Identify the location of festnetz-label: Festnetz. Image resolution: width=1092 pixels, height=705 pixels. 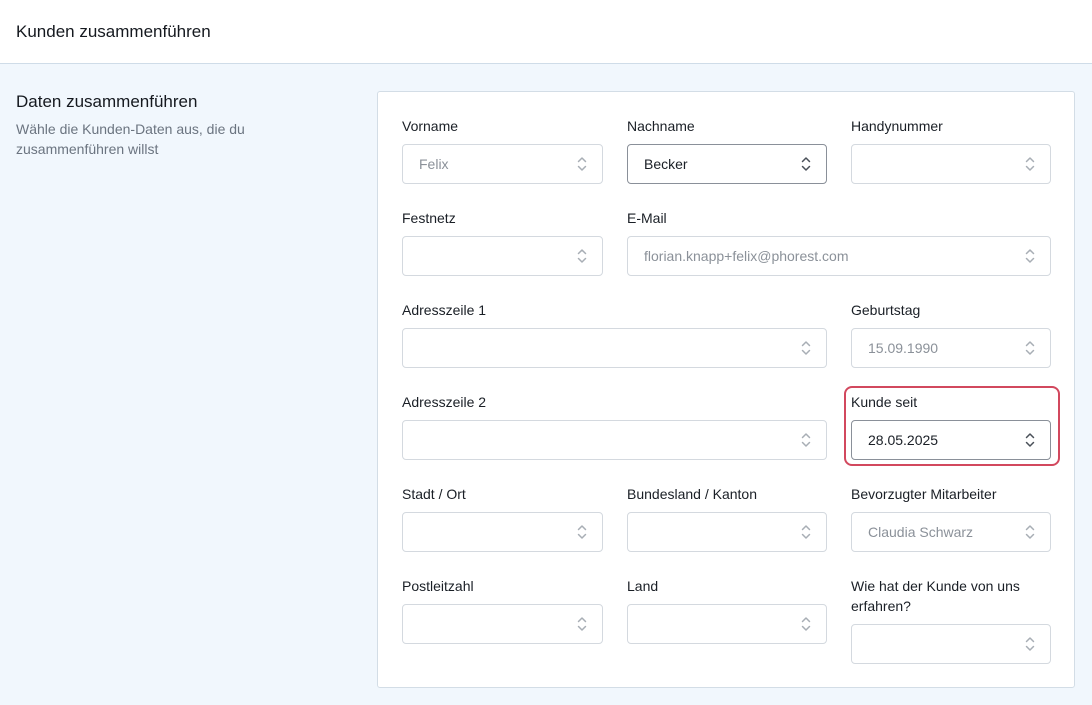
(429, 218).